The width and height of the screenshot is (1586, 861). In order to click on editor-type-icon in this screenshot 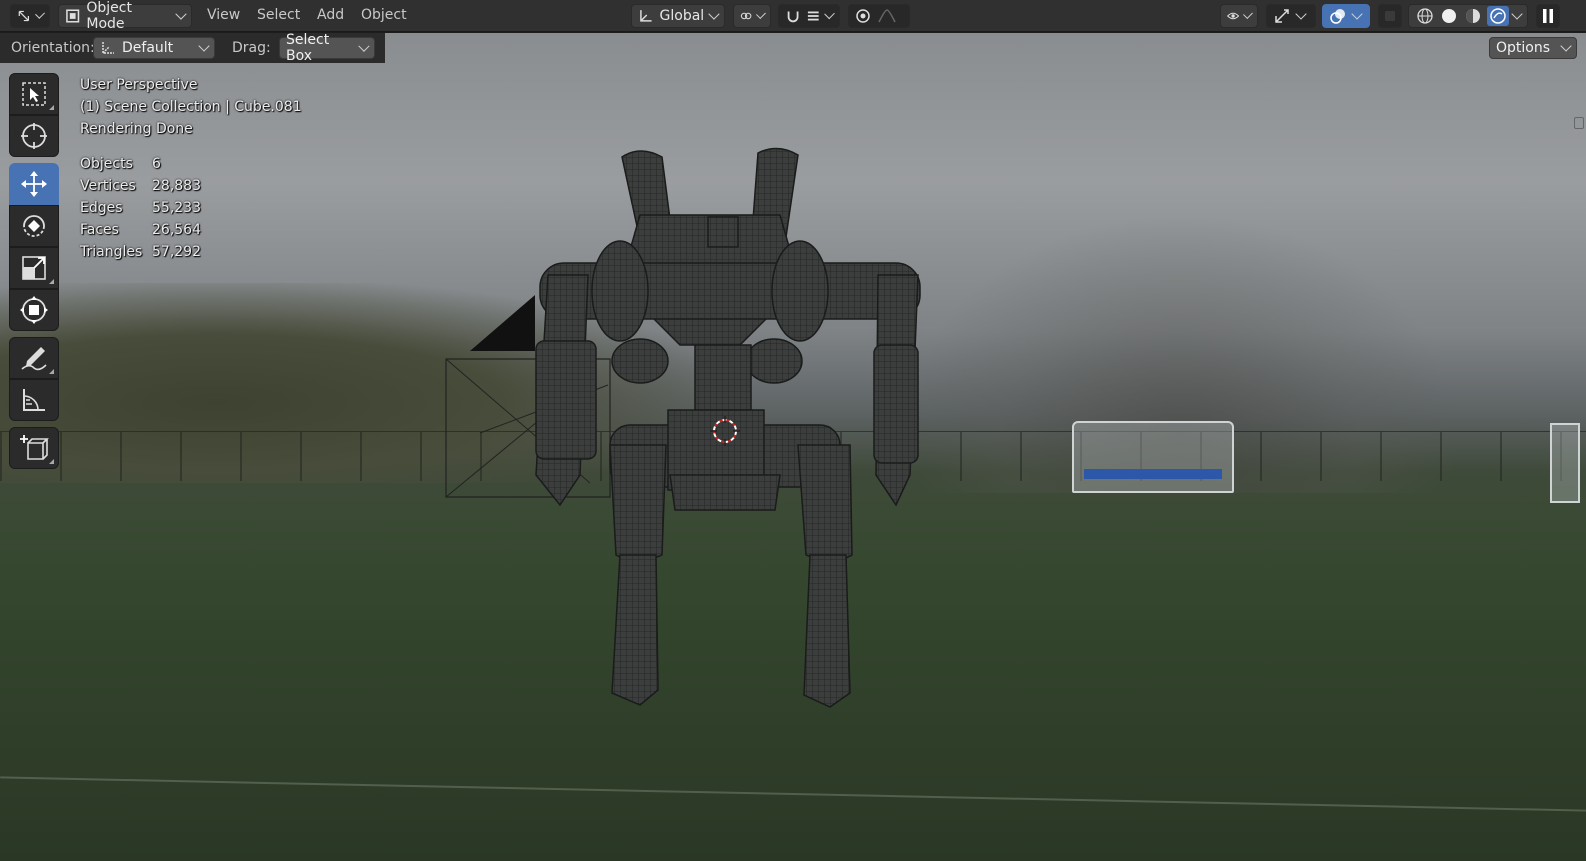, I will do `click(24, 16)`.